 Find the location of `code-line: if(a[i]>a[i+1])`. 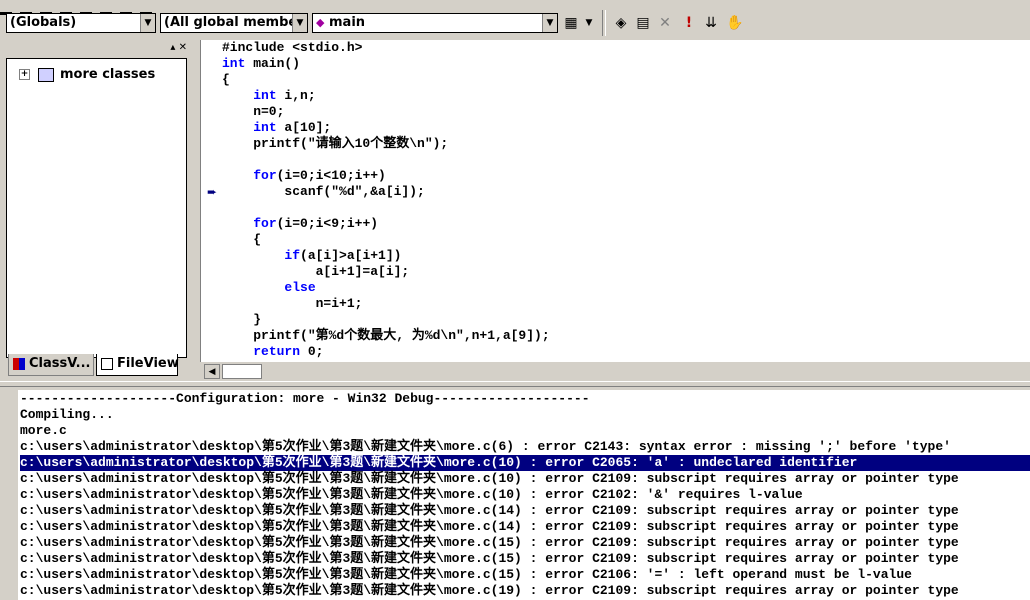

code-line: if(a[i]>a[i+1]) is located at coordinates (386, 256).